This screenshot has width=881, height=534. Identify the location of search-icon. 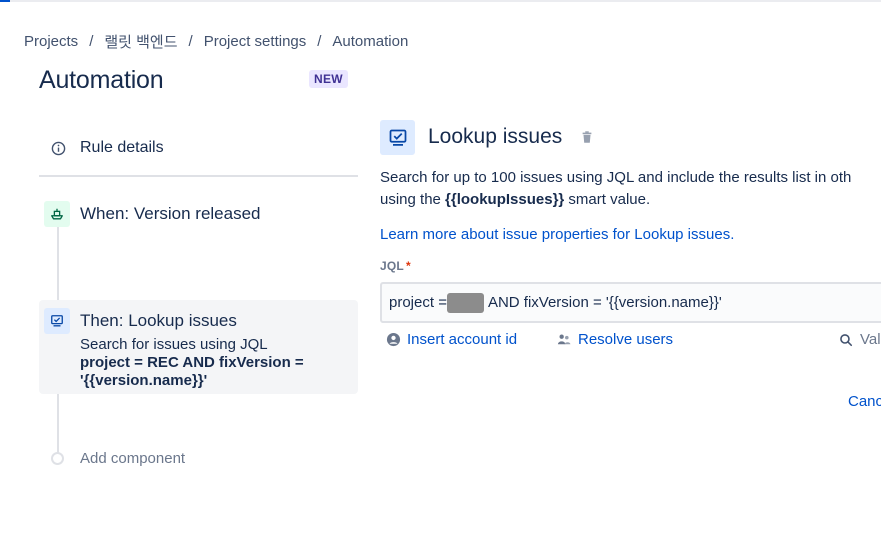
(846, 340).